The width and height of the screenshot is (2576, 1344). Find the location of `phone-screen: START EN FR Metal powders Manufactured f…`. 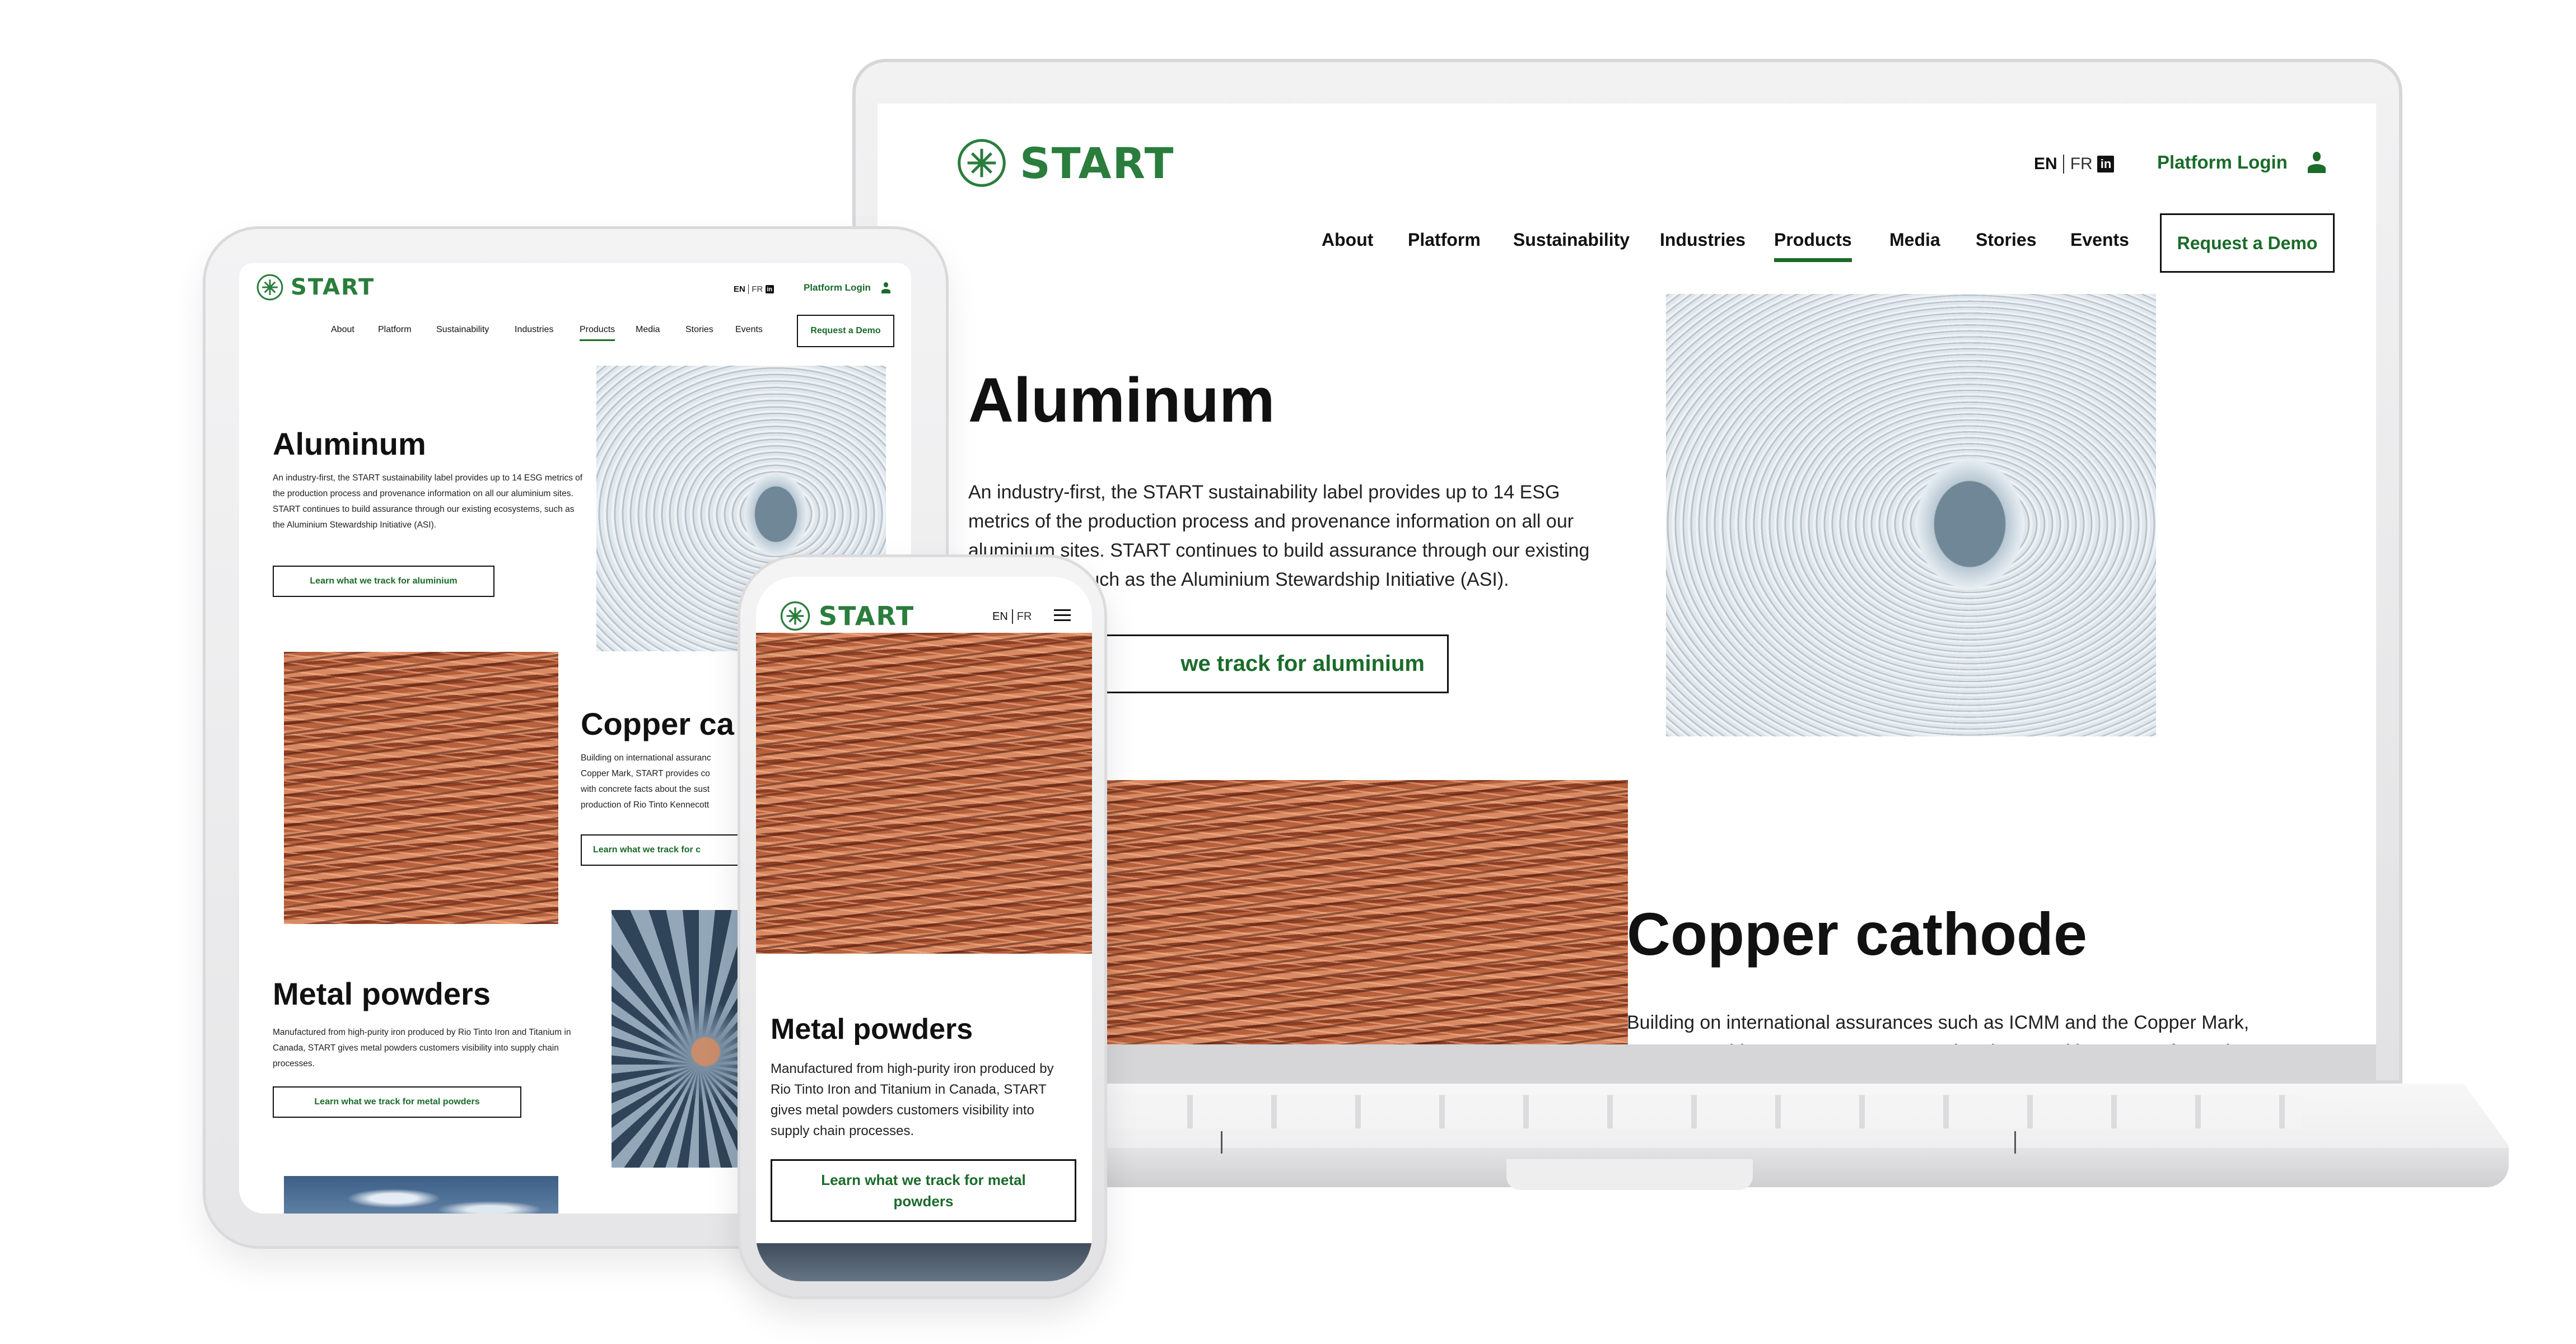

phone-screen: START EN FR Metal powders Manufactured f… is located at coordinates (924, 929).